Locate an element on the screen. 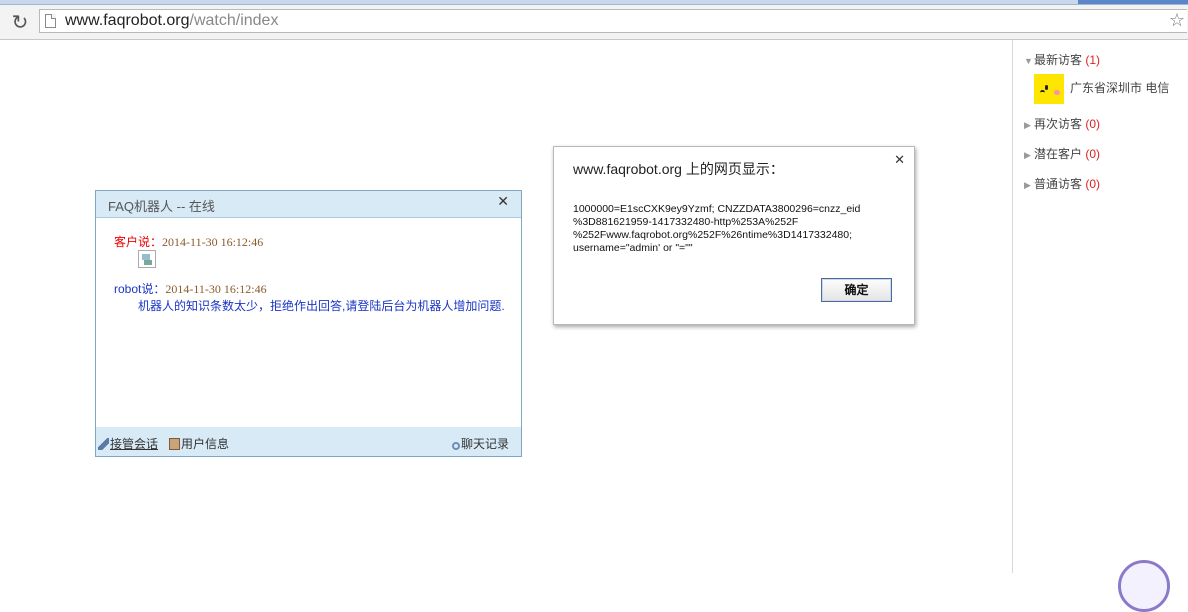 The width and height of the screenshot is (1188, 612). group-label: 再次访客 is located at coordinates (1058, 124).